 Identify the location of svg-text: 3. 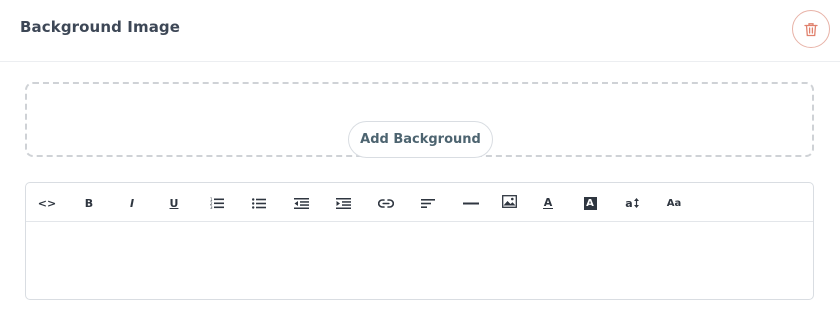
(211, 207).